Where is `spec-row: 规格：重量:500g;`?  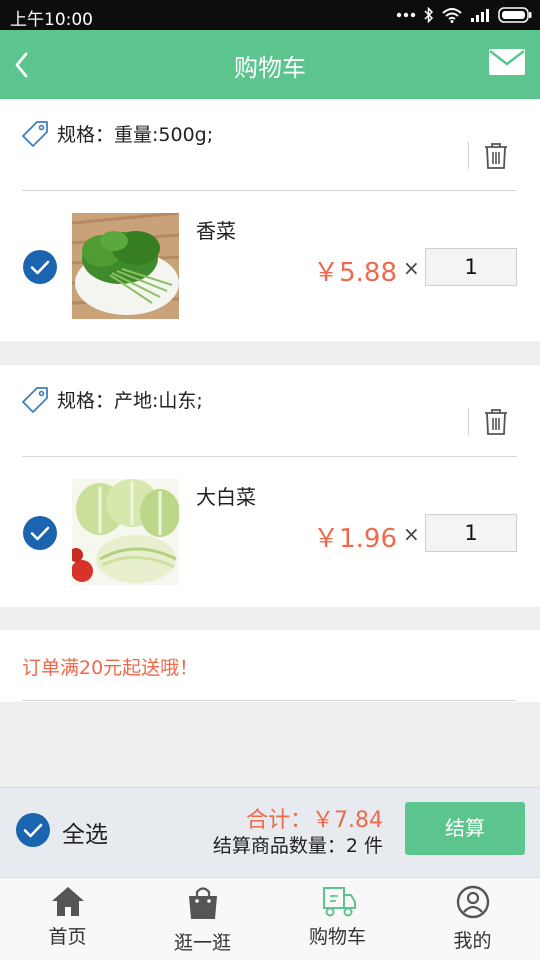 spec-row: 规格：重量:500g; is located at coordinates (270, 145).